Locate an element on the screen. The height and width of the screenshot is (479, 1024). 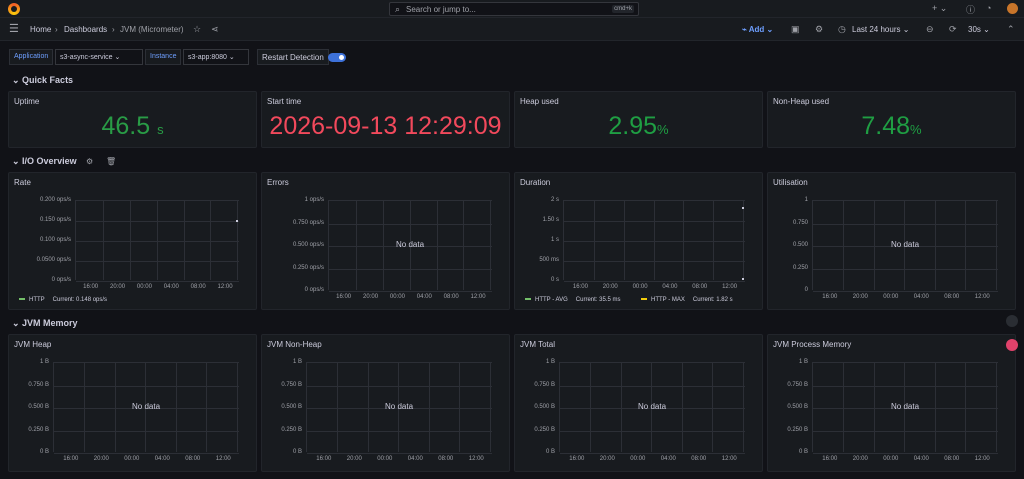
add-icon: ⌁ is located at coordinates (745, 29).